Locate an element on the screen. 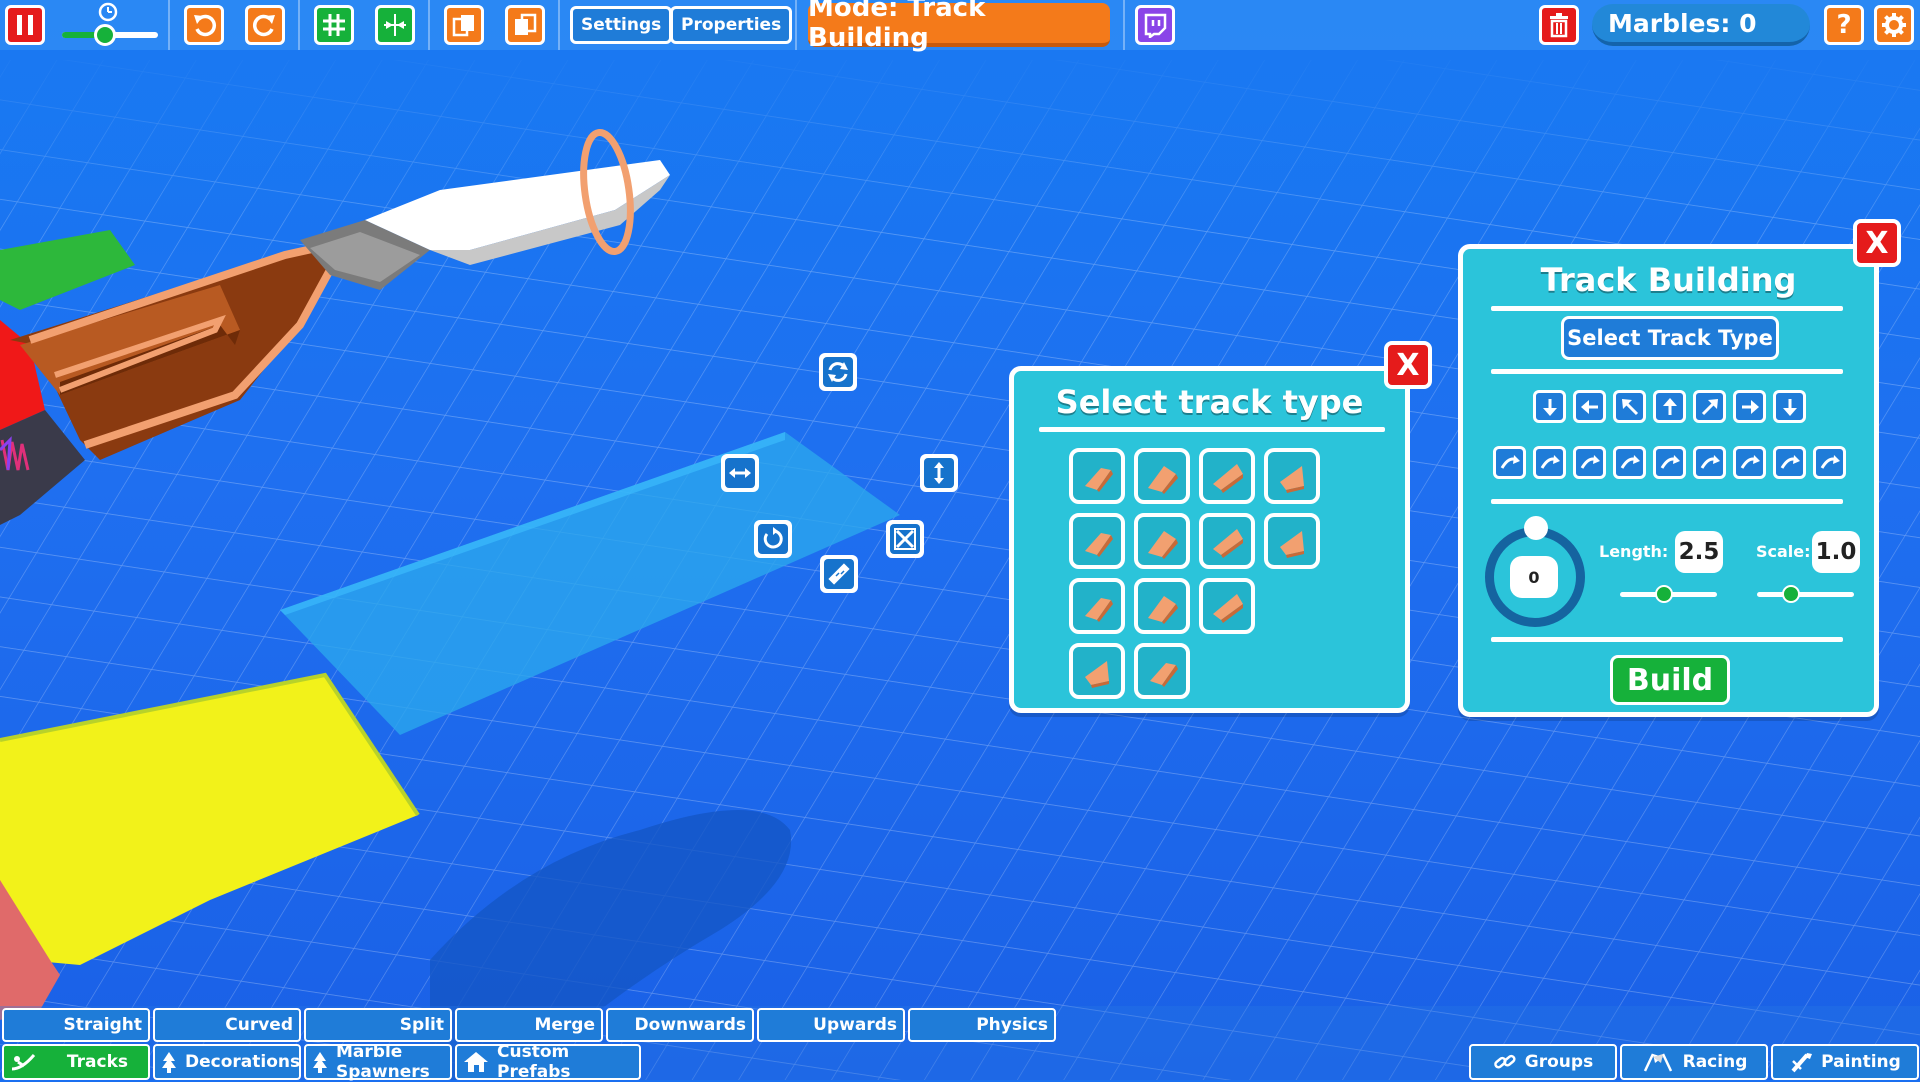 This screenshot has width=1920, height=1082. tab-groups: Groups is located at coordinates (1543, 1062).